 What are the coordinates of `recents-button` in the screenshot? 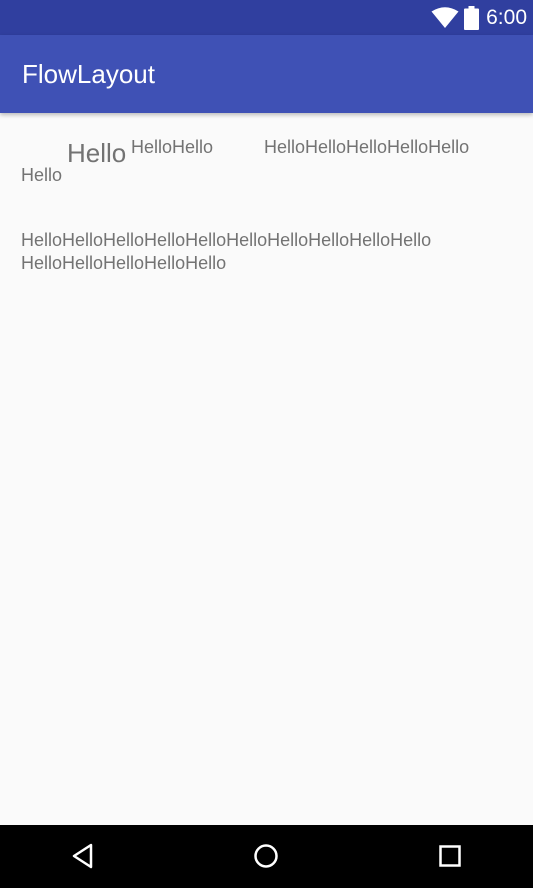 It's located at (450, 856).